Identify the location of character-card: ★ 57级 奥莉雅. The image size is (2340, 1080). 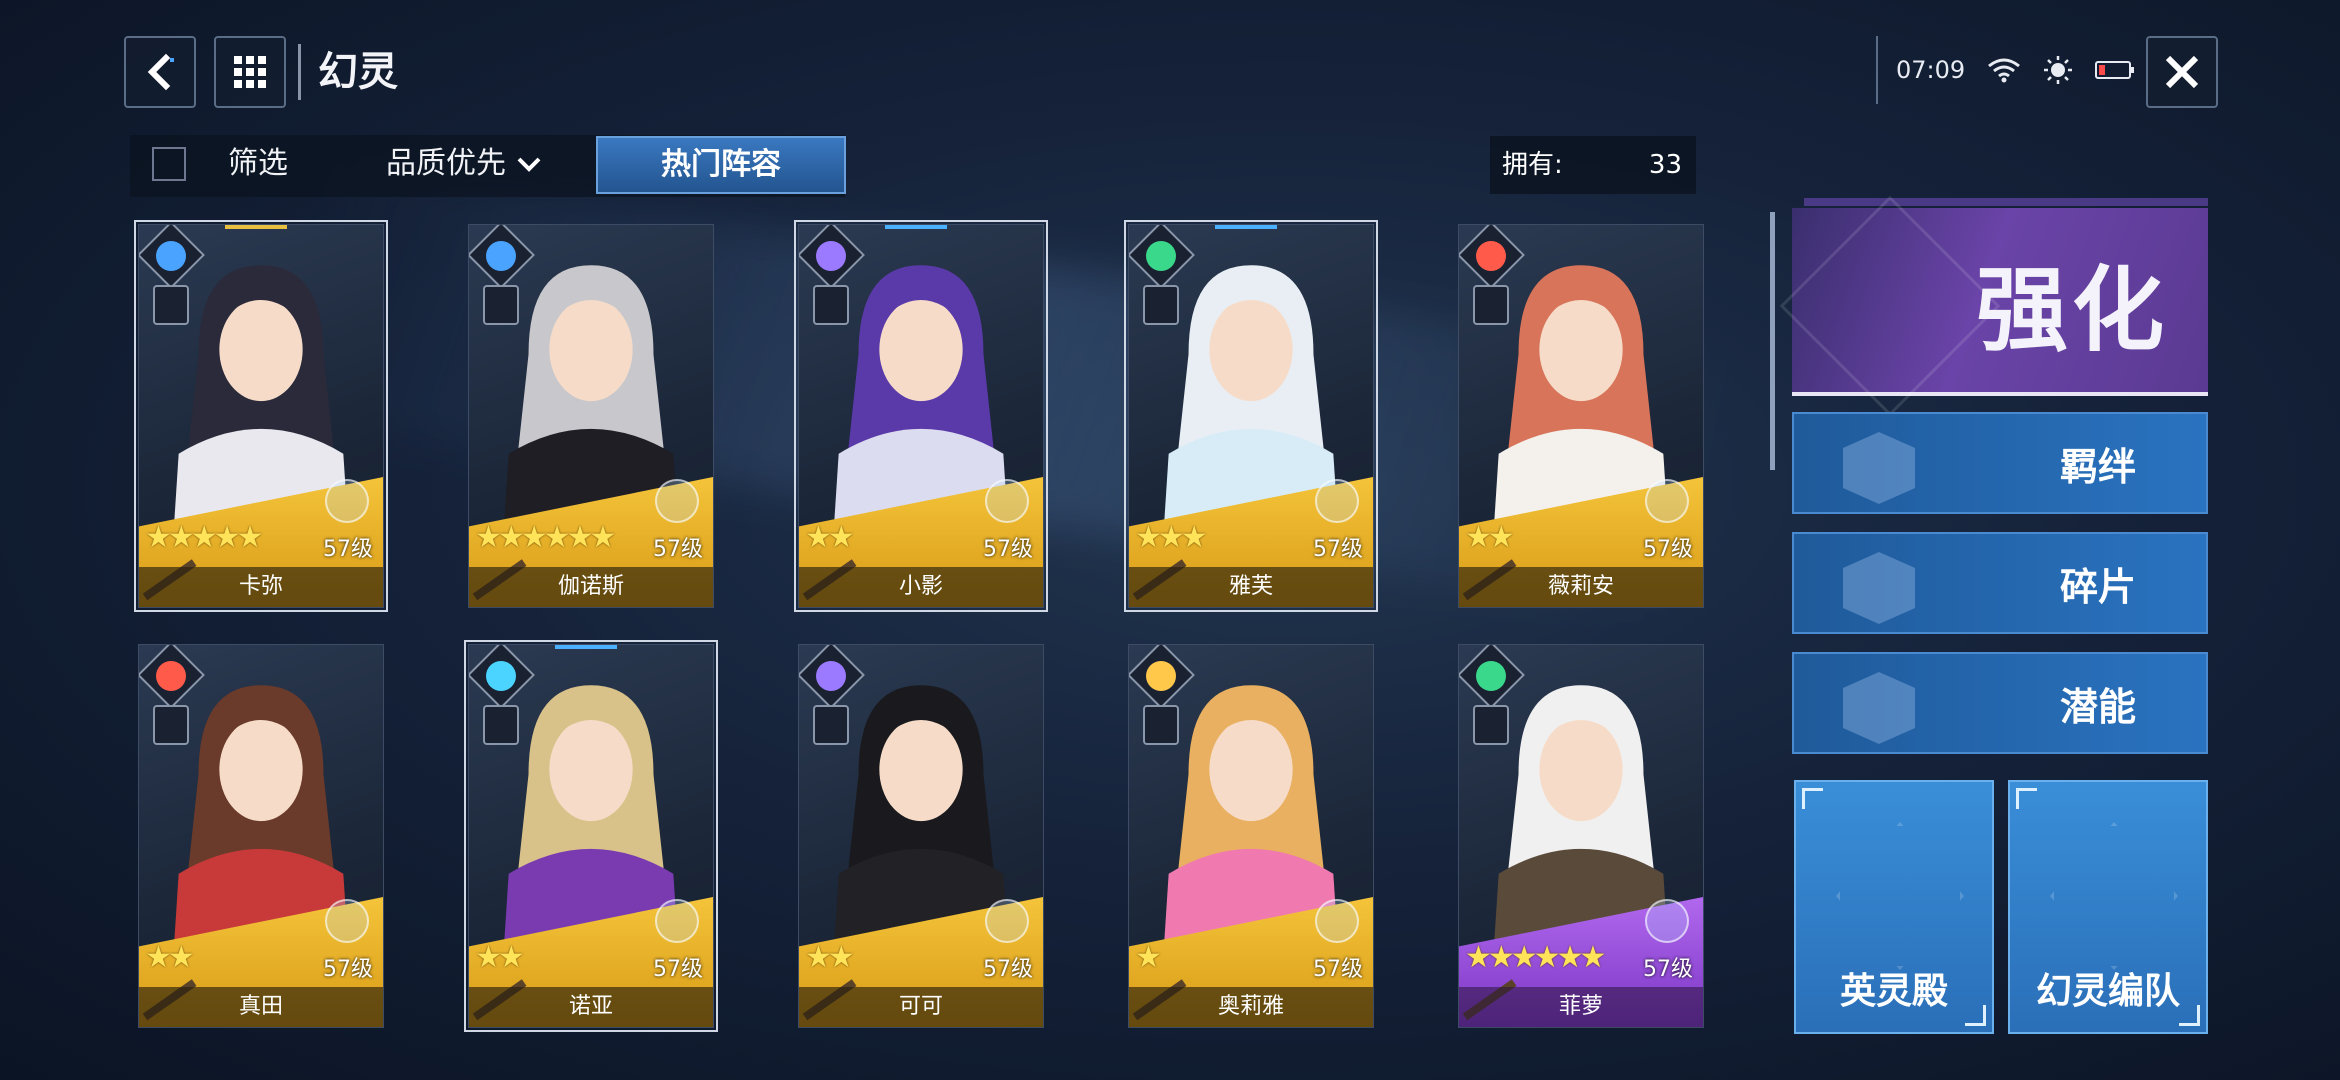
(1251, 836).